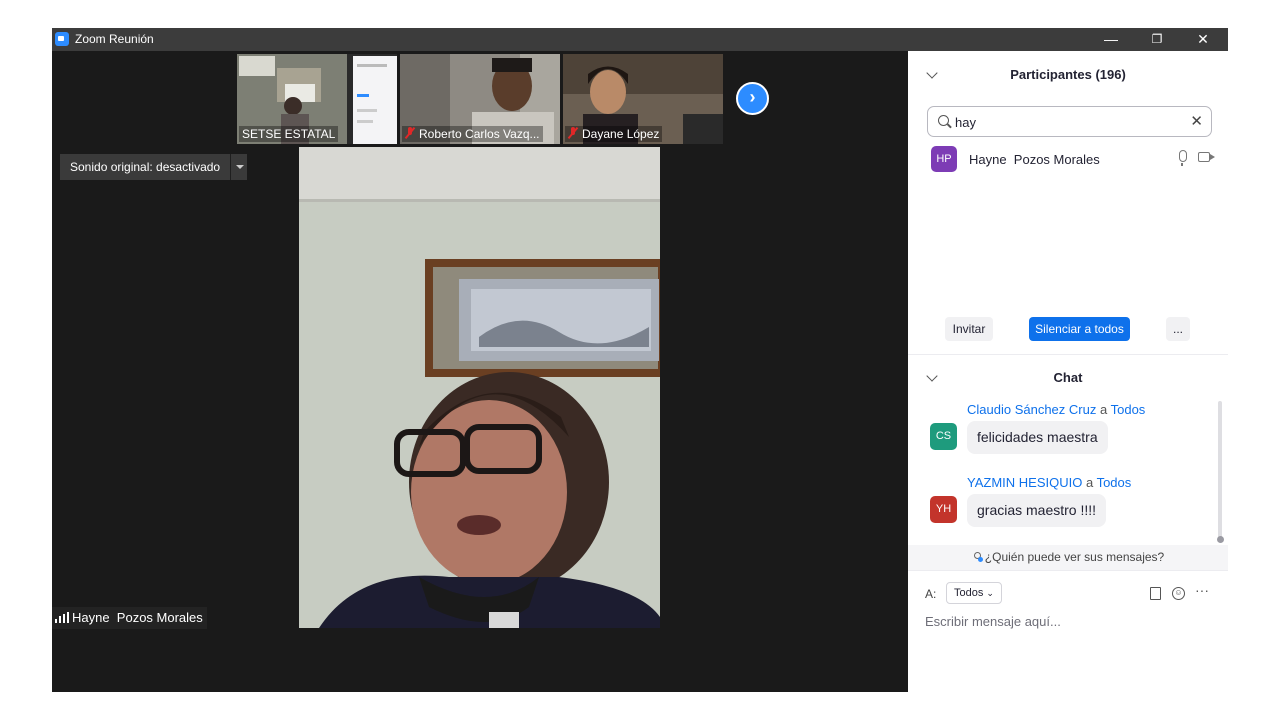 The image size is (1280, 720). I want to click on participant-row: HP Hayne Pozos Morales, so click(1074, 159).